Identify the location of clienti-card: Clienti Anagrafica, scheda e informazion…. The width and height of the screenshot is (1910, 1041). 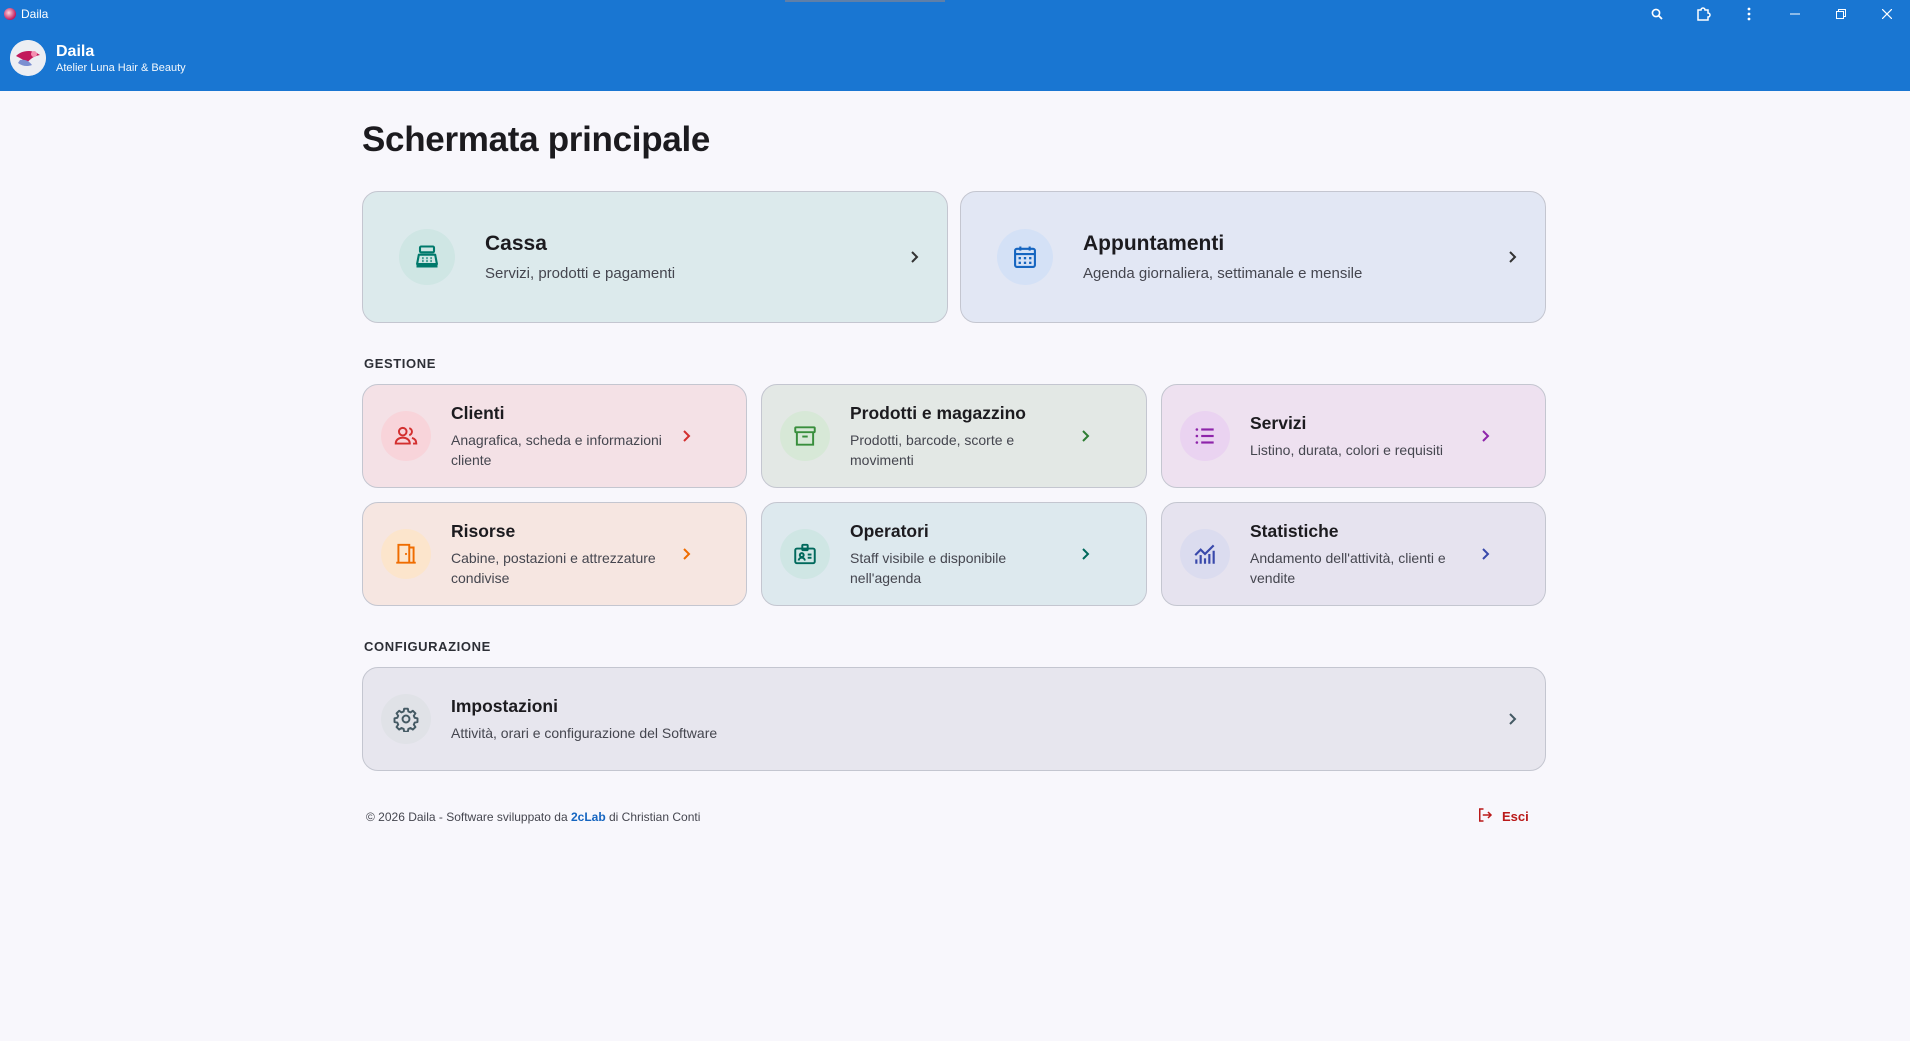
(554, 436).